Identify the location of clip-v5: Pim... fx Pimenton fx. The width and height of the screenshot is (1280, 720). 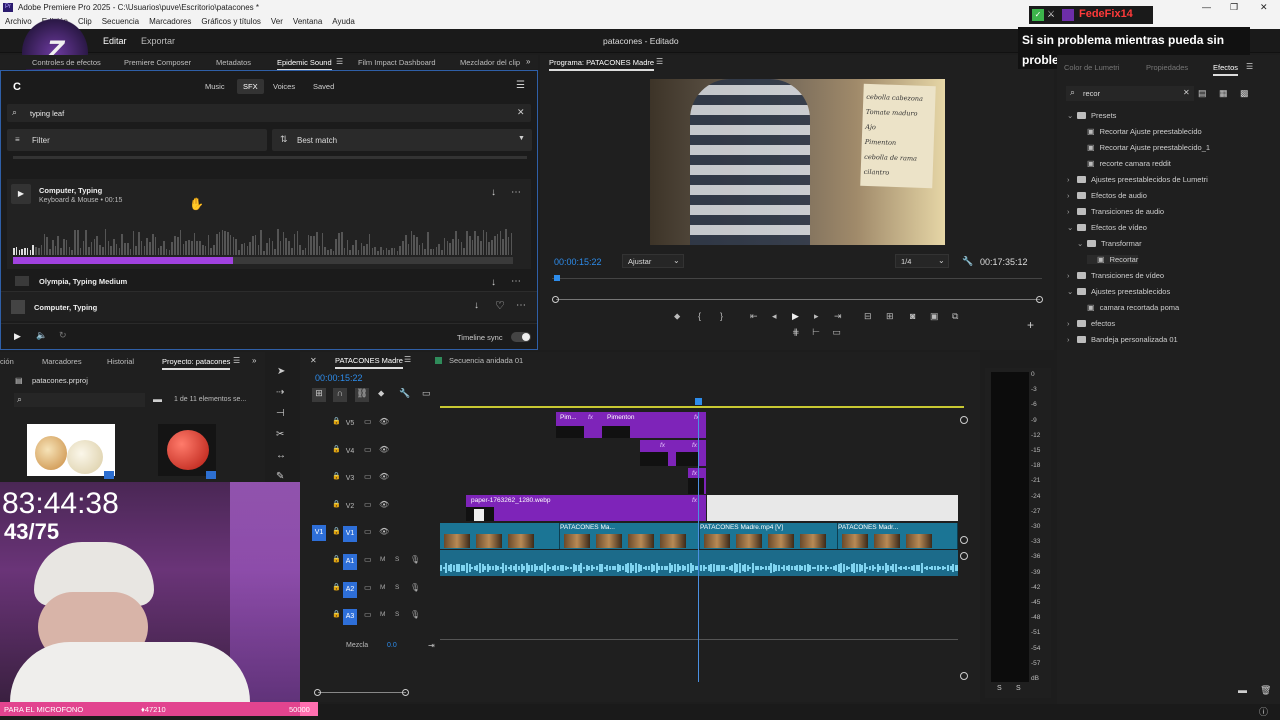
(631, 425).